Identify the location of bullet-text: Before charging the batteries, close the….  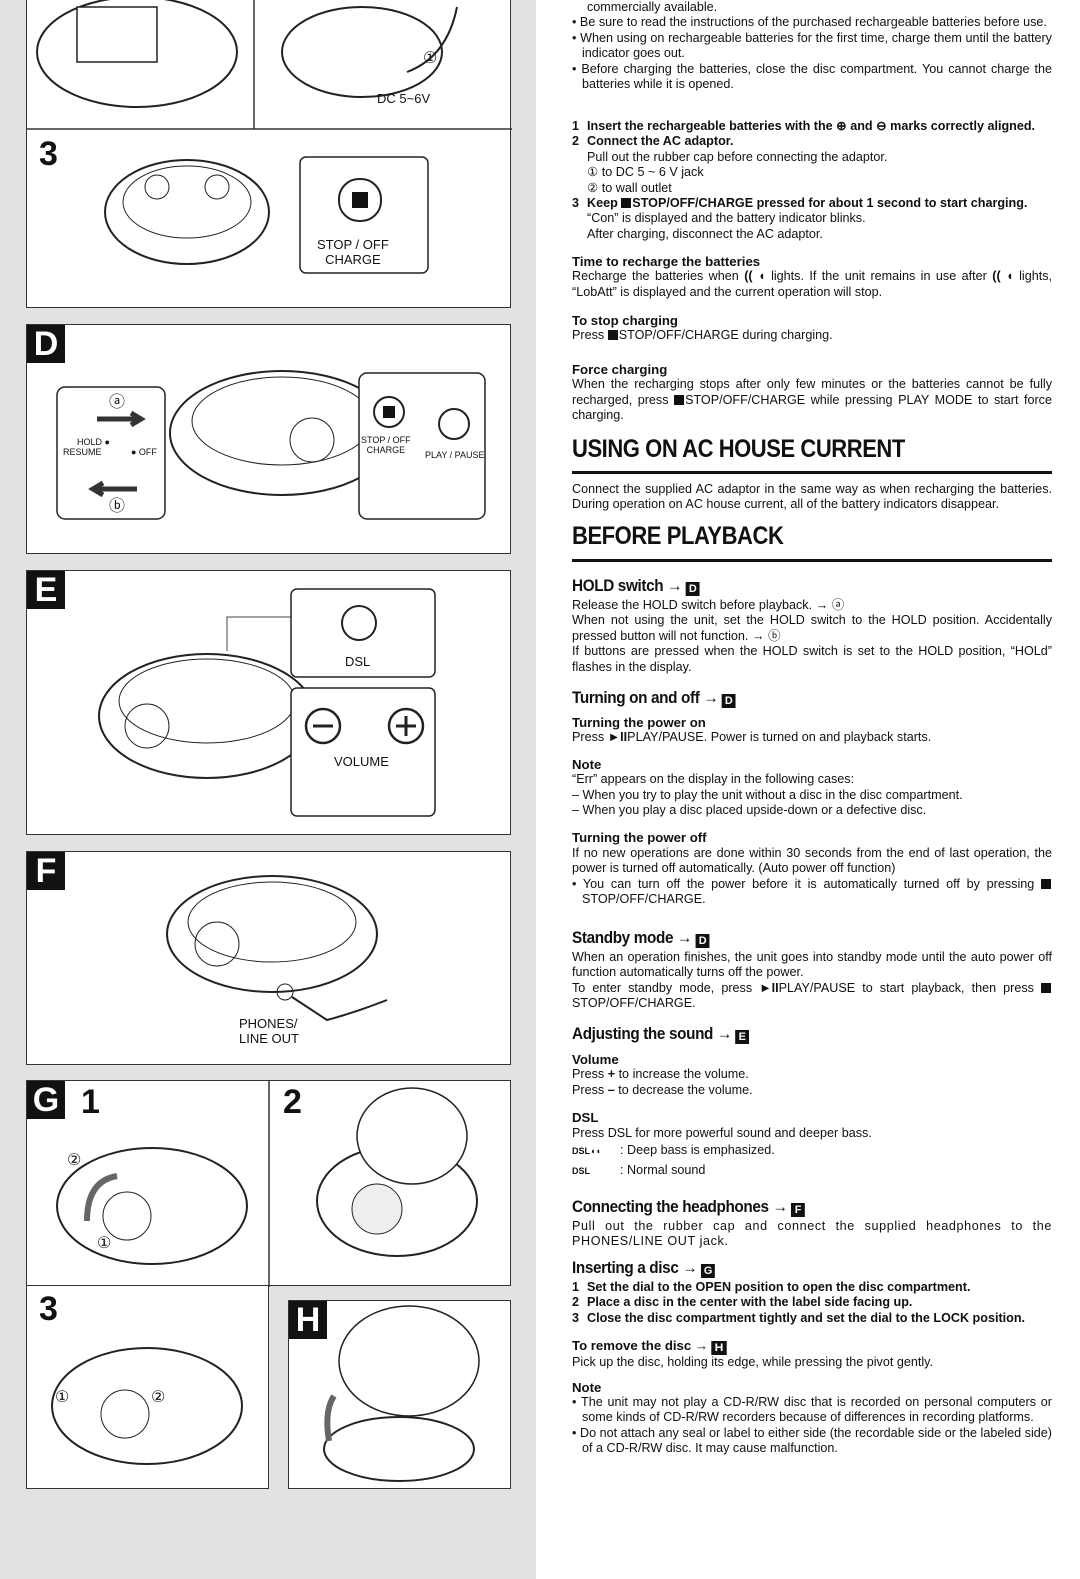
(816, 76).